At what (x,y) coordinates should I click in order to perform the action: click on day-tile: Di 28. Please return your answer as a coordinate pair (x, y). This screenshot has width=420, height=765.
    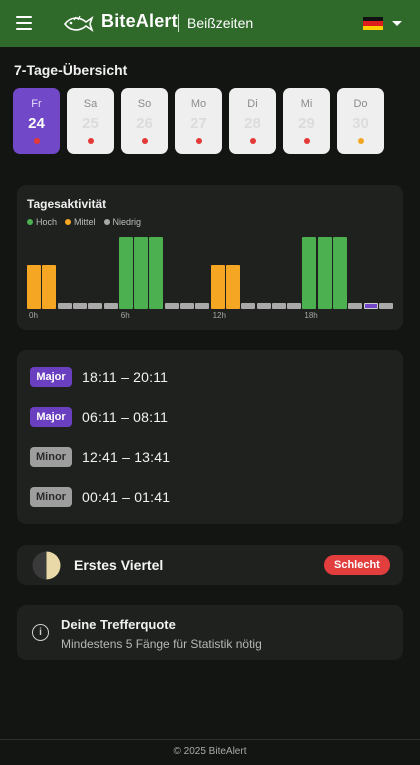
    Looking at the image, I should click on (252, 121).